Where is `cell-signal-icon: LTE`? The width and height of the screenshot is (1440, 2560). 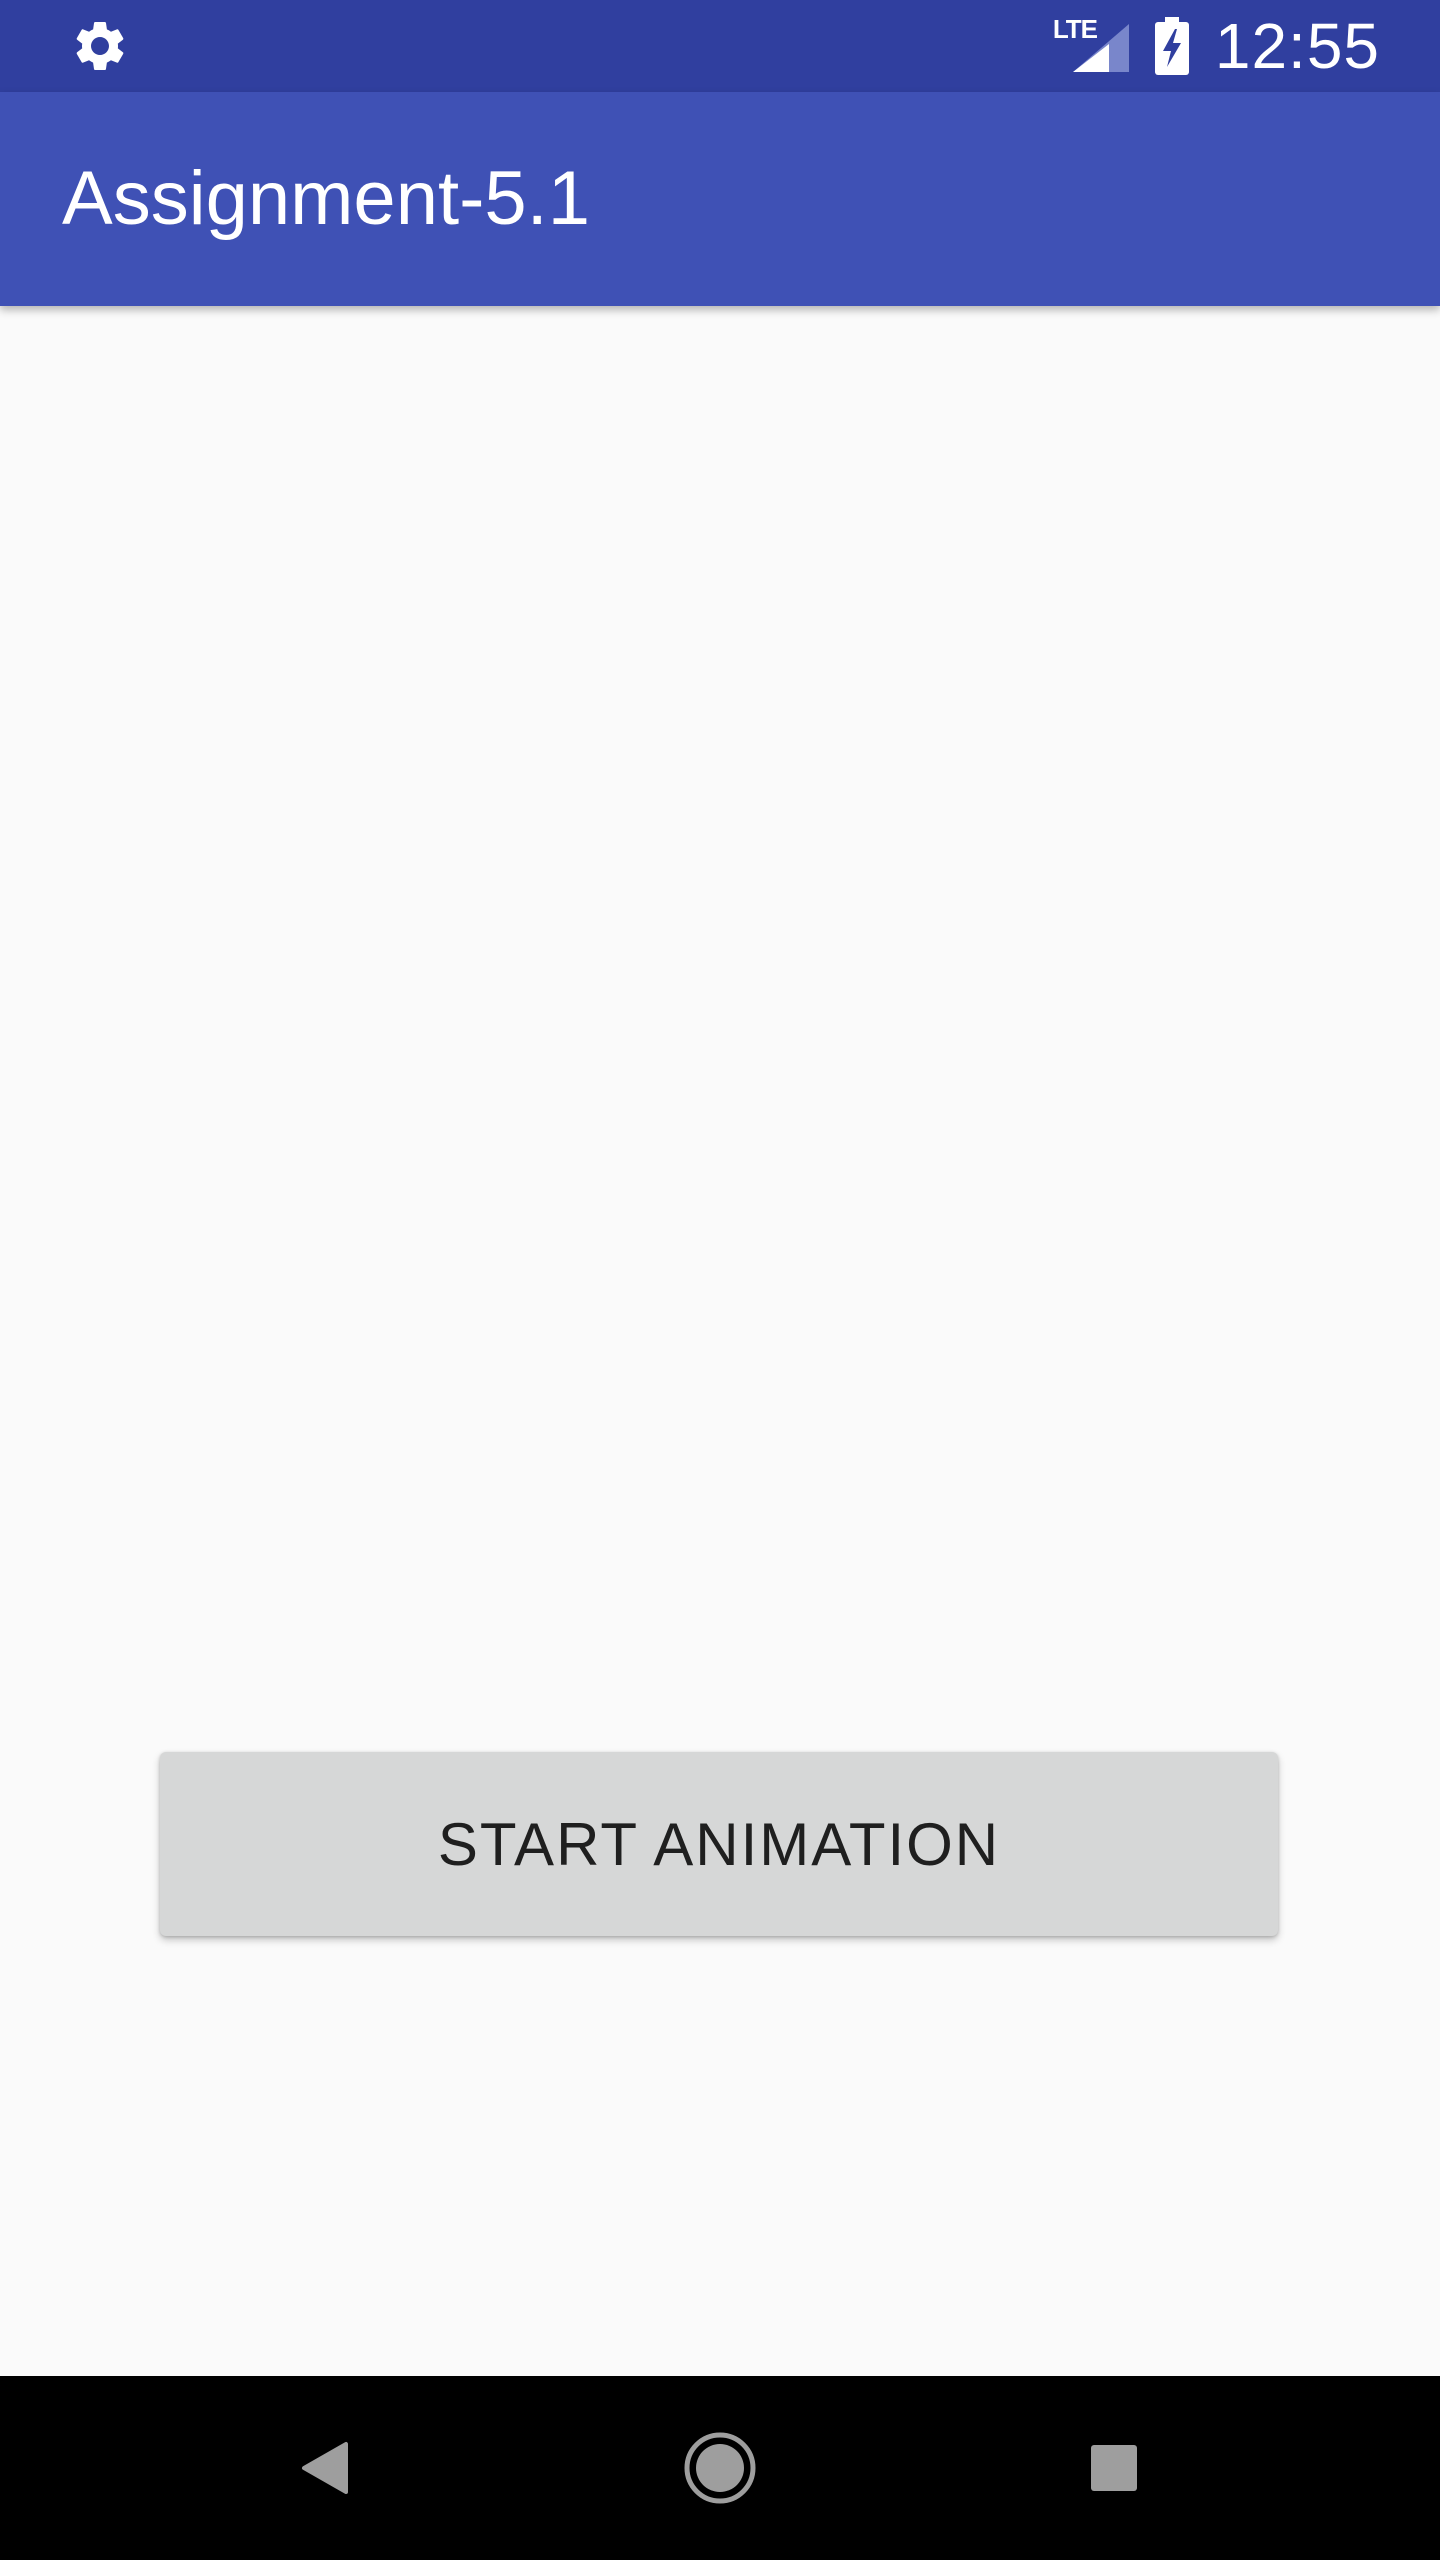
cell-signal-icon: LTE is located at coordinates (1091, 46).